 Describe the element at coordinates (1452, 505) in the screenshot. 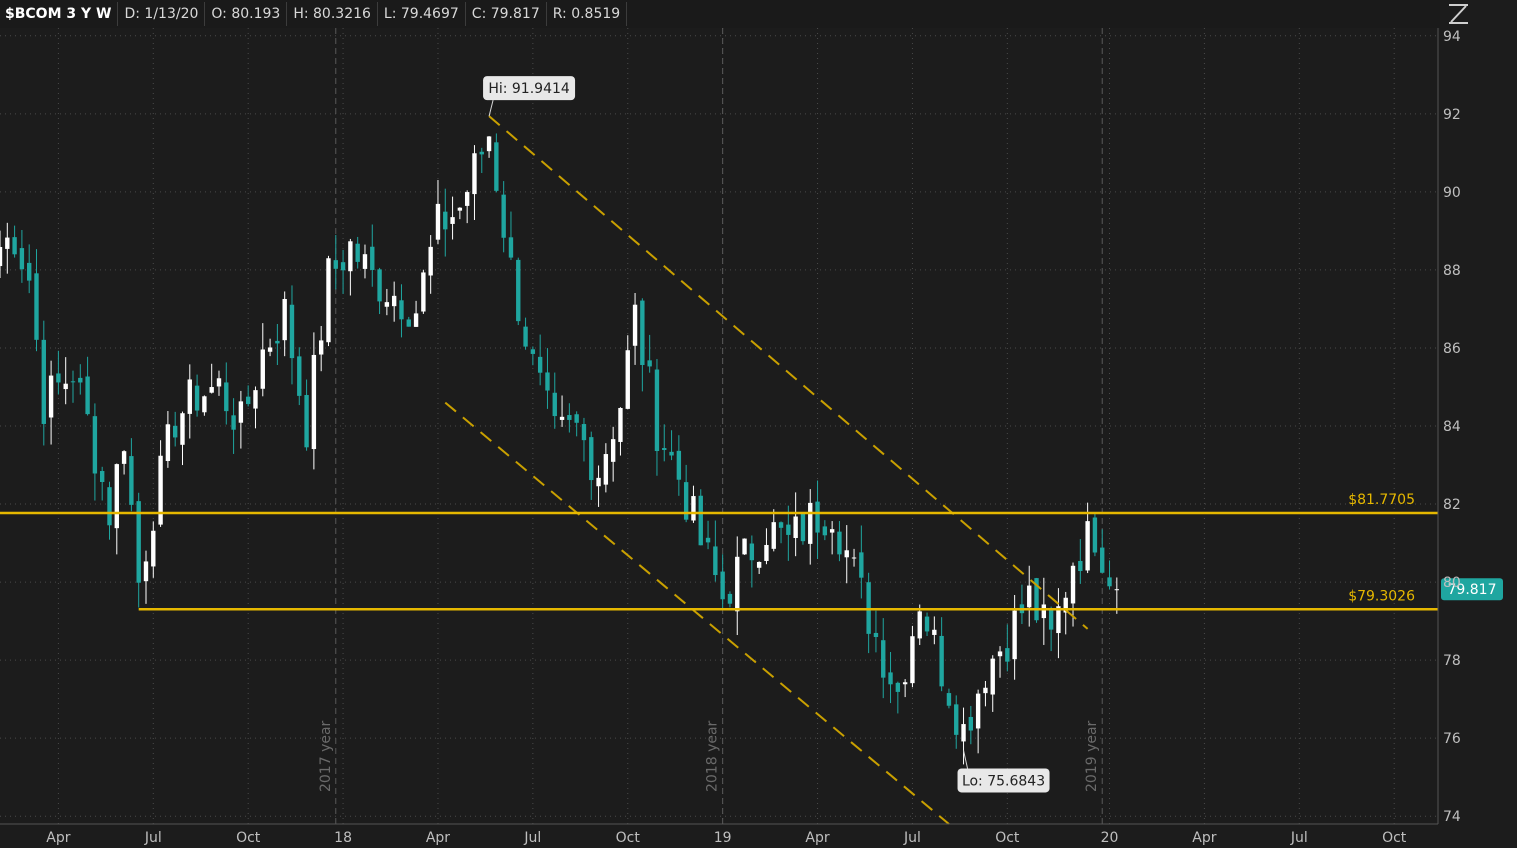

I see `y-tick-label: 82` at that location.